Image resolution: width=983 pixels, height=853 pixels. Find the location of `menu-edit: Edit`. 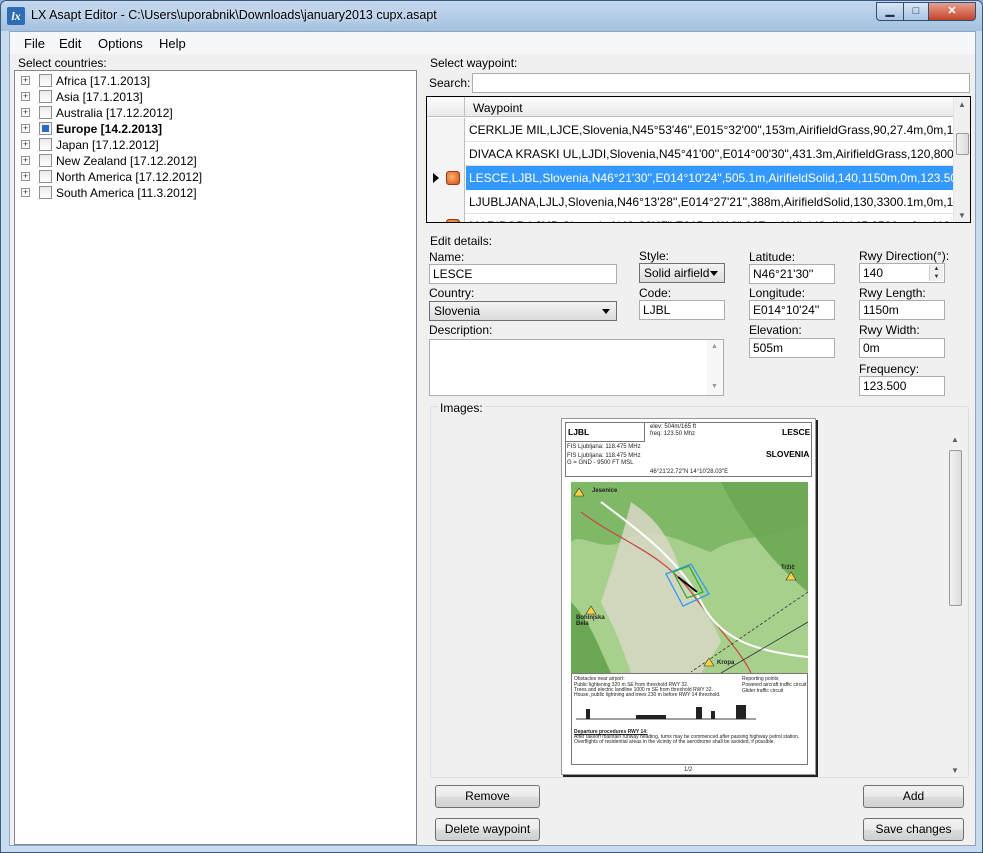

menu-edit: Edit is located at coordinates (70, 43).